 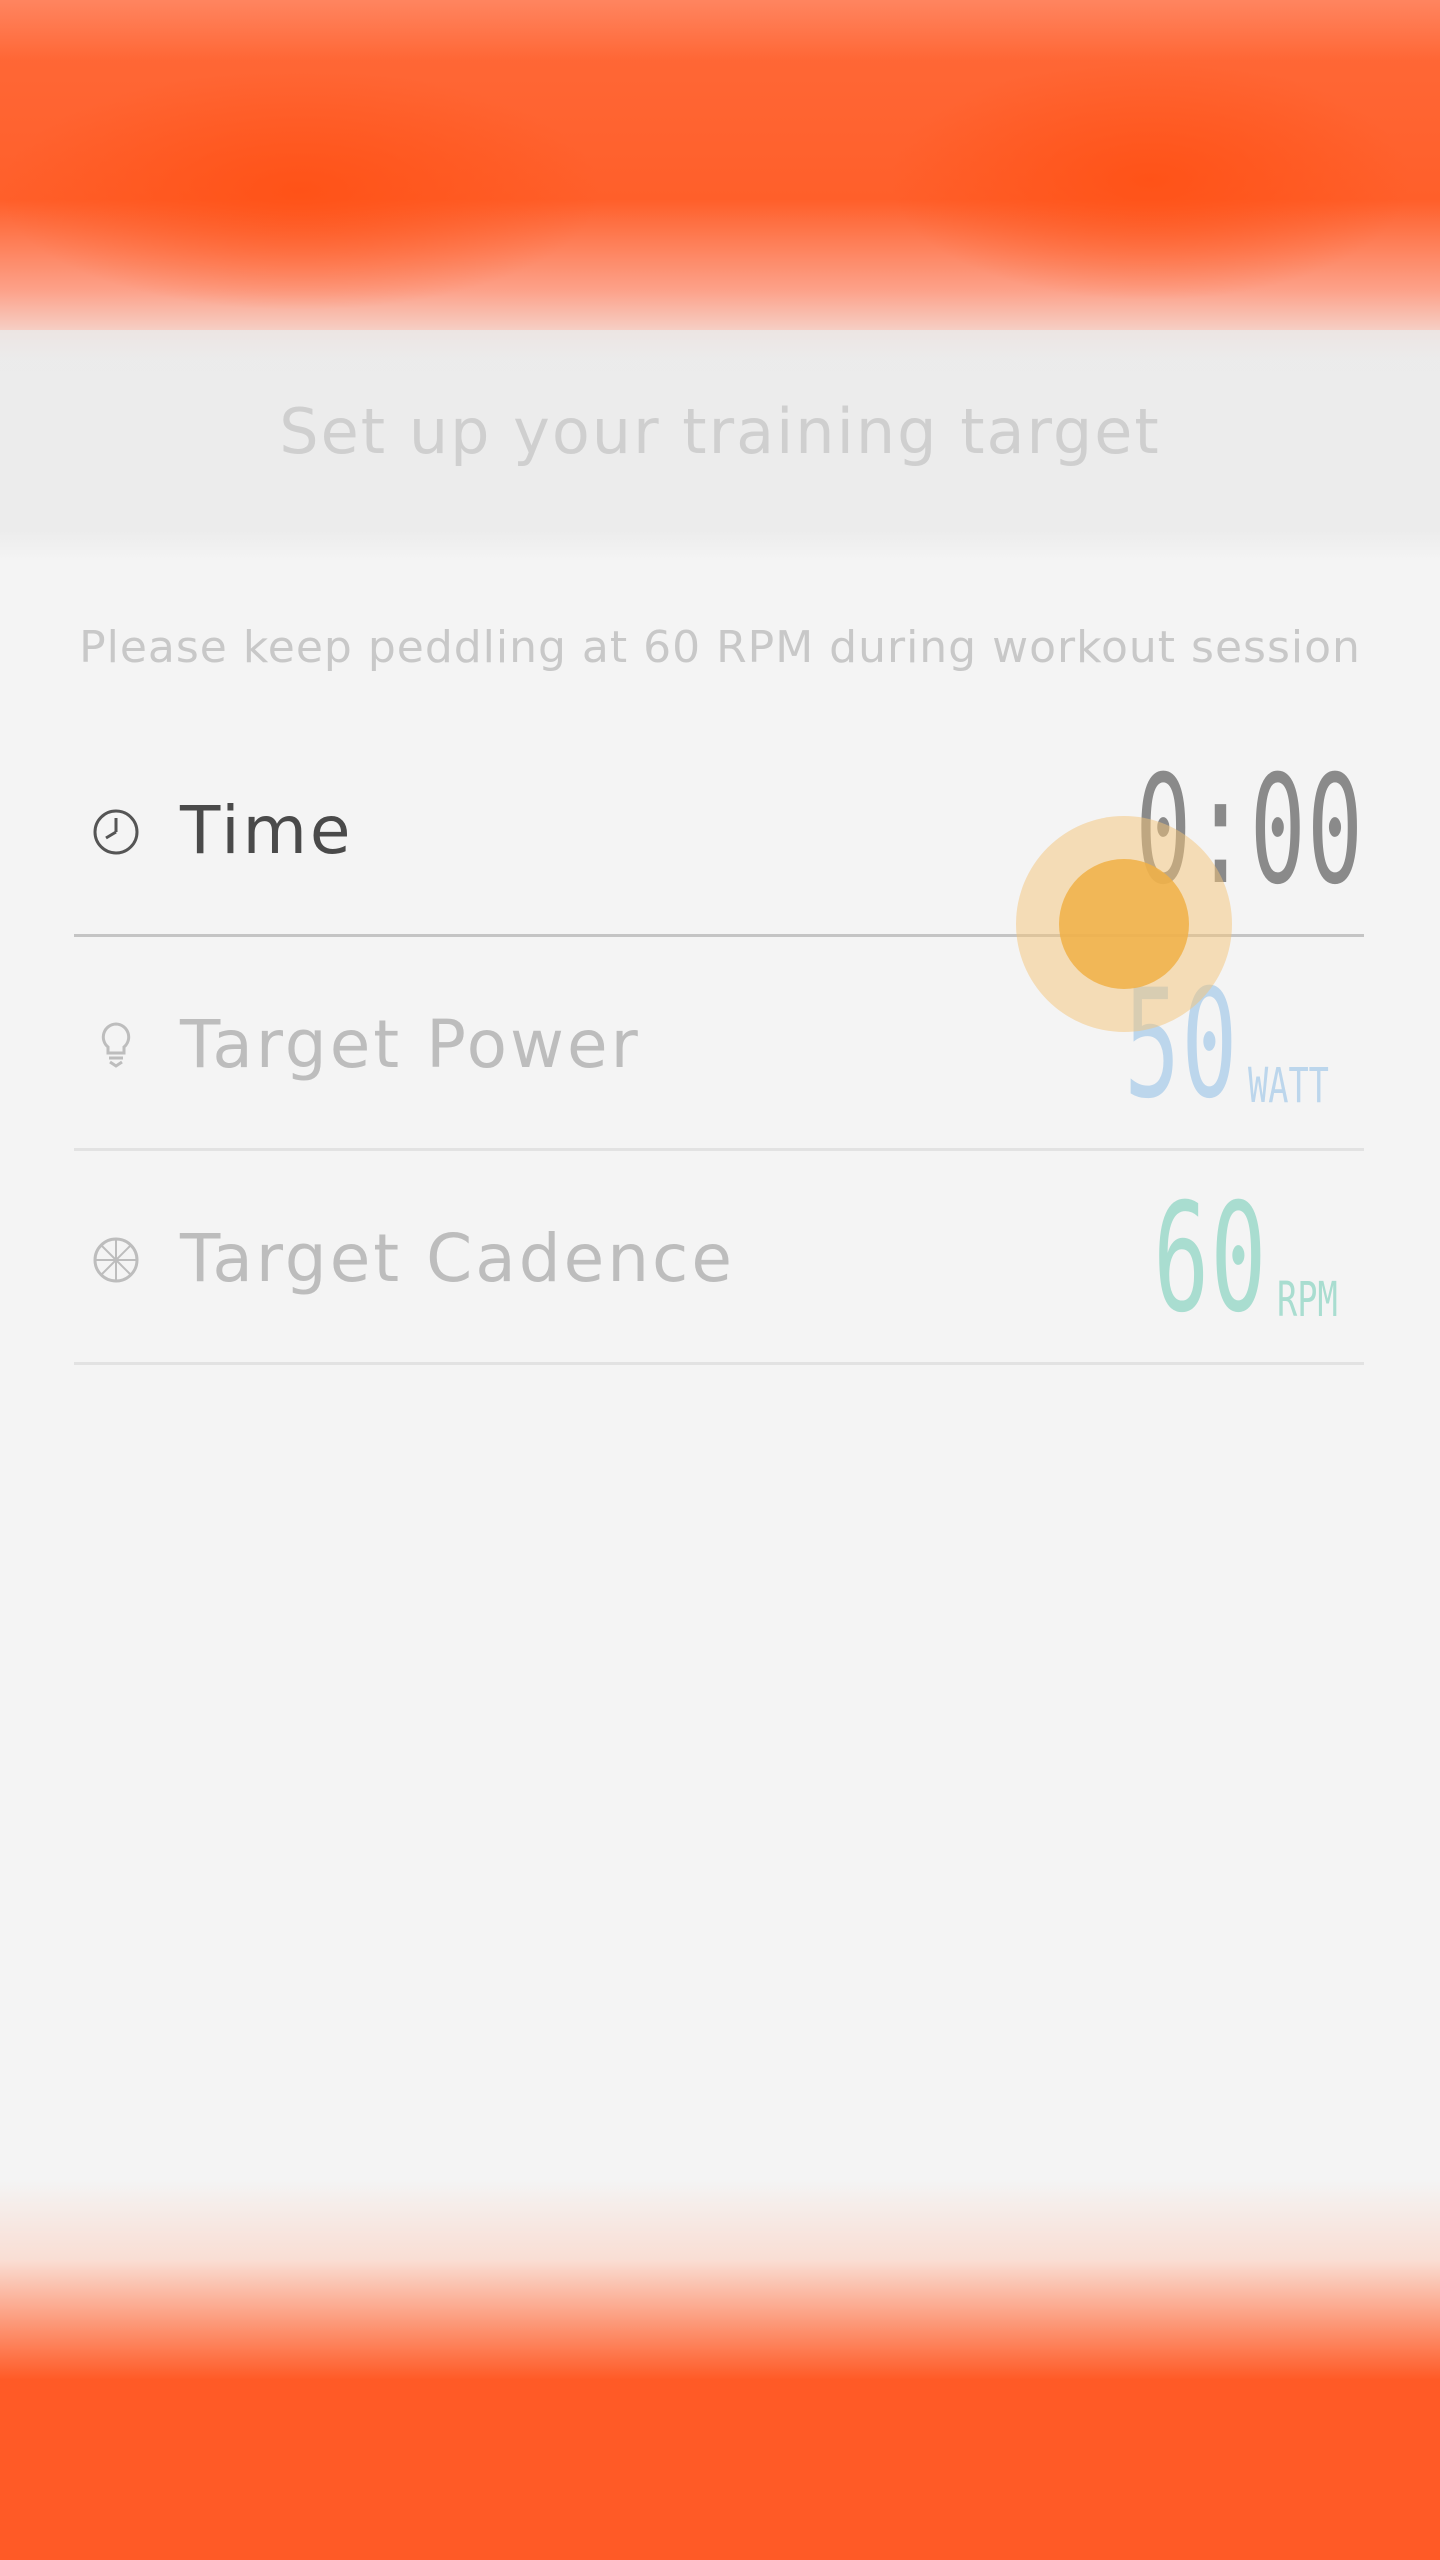 What do you see at coordinates (1307, 1300) in the screenshot?
I see `cadence-unit: RPM` at bounding box center [1307, 1300].